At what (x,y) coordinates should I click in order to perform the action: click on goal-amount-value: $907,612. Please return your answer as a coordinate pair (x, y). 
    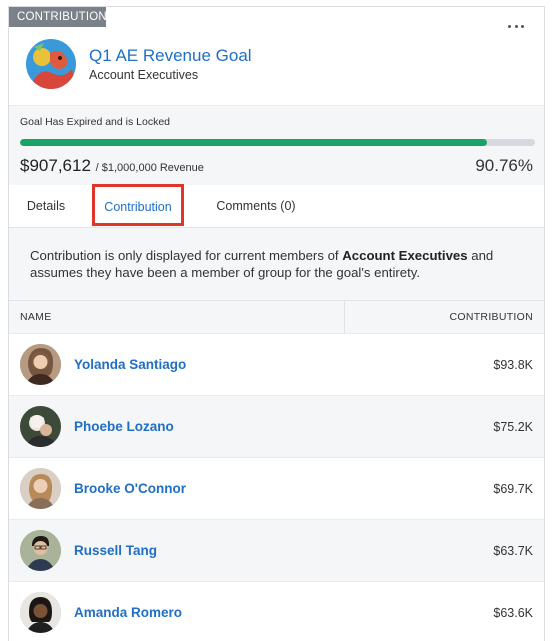
    Looking at the image, I should click on (55, 165).